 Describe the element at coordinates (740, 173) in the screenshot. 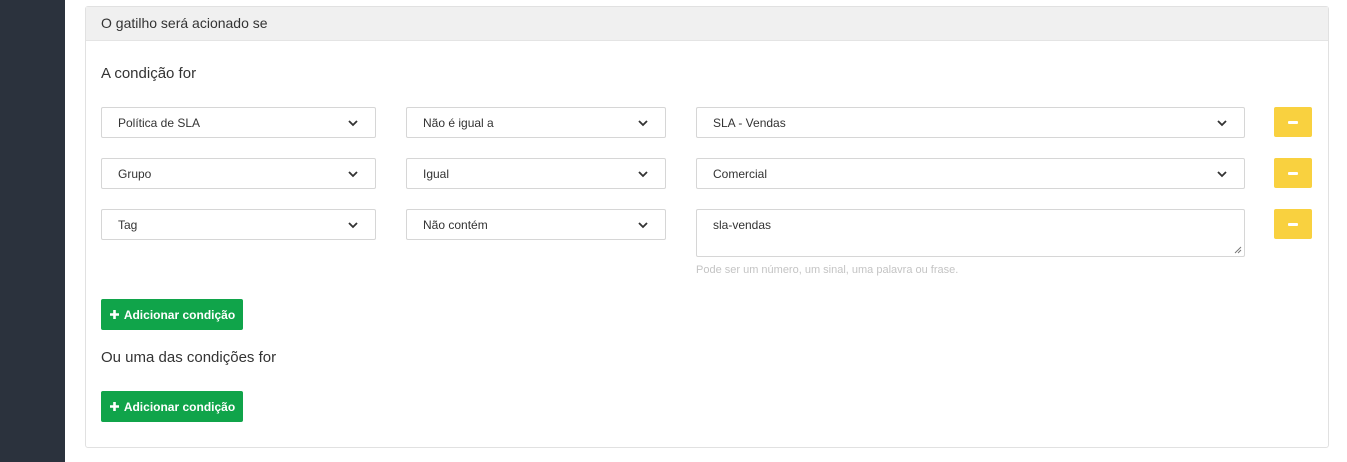

I see `condition-2-value: Comercial` at that location.